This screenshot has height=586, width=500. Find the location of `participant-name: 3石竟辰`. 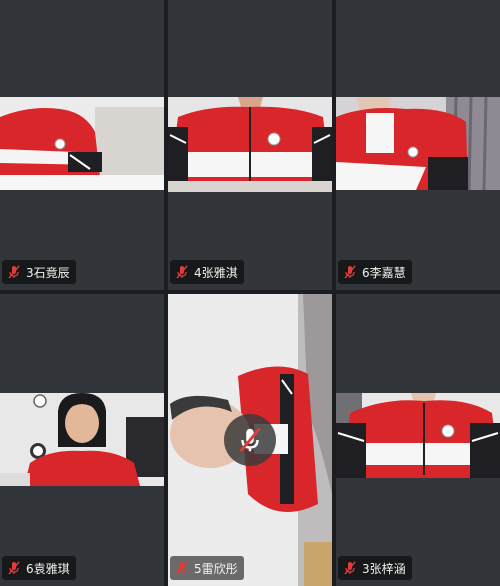

participant-name: 3石竟辰 is located at coordinates (48, 272).